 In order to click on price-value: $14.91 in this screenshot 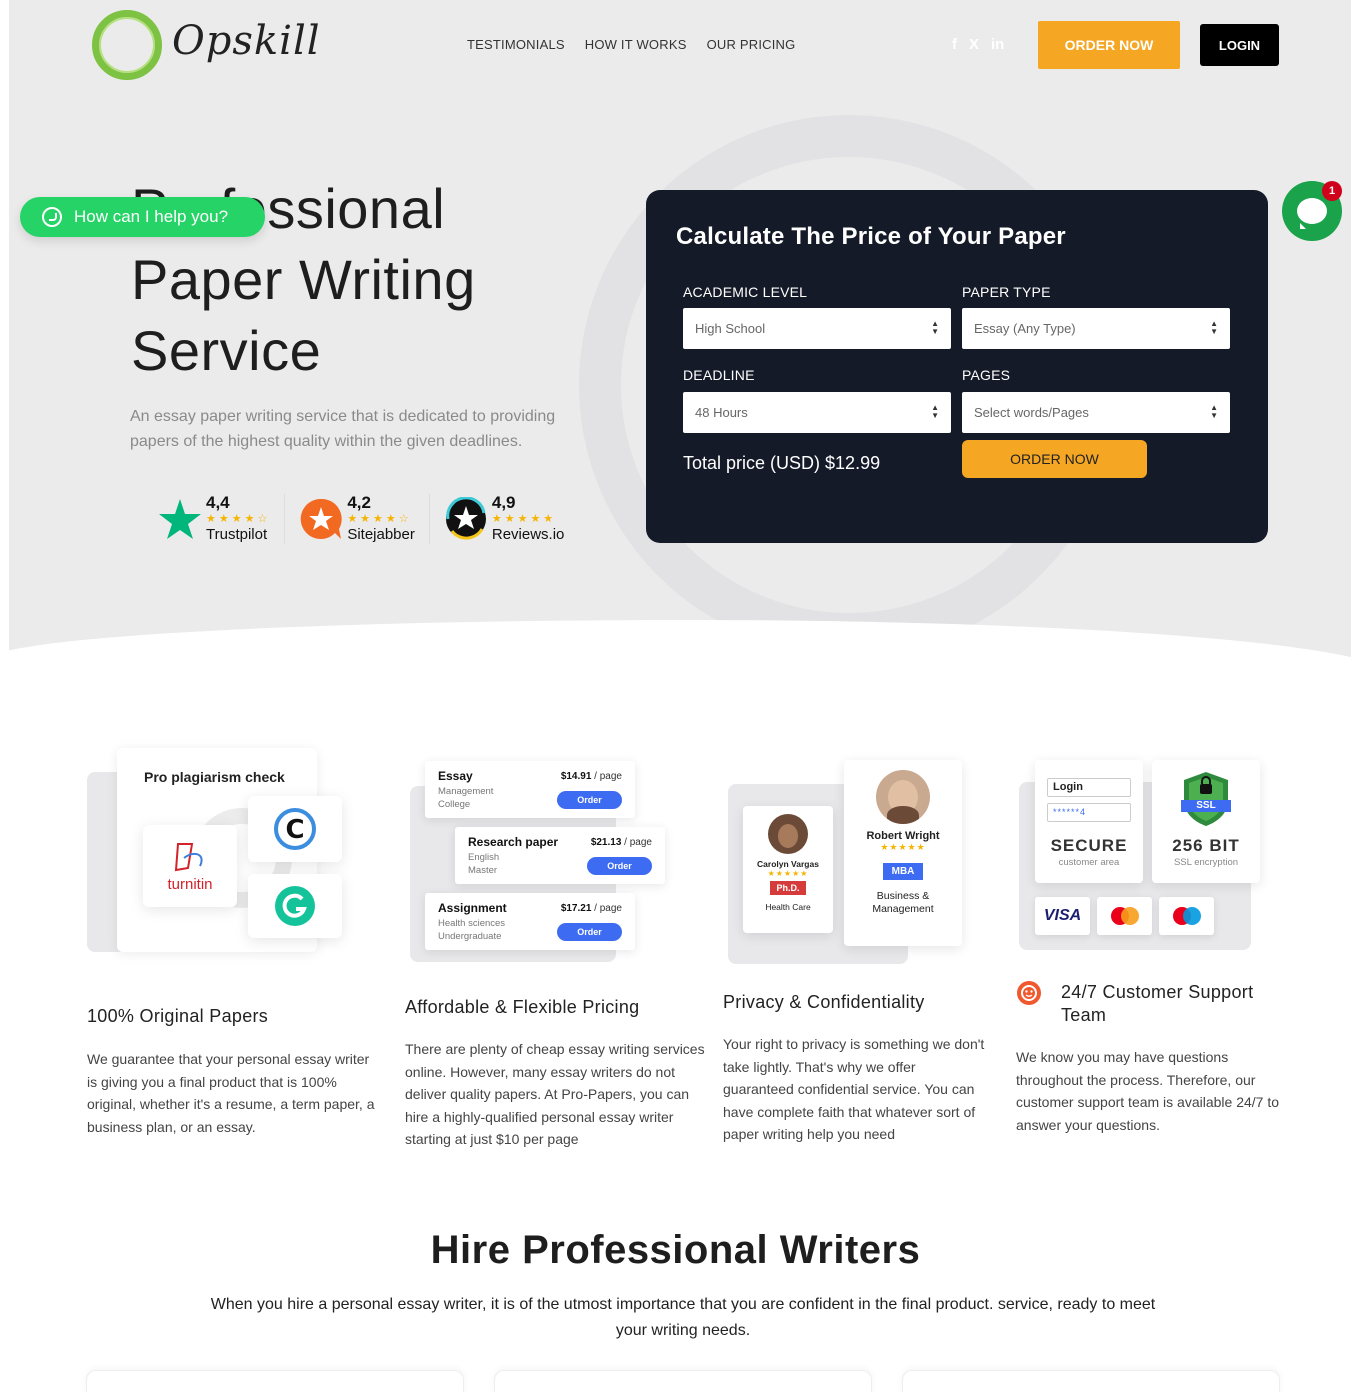, I will do `click(576, 776)`.